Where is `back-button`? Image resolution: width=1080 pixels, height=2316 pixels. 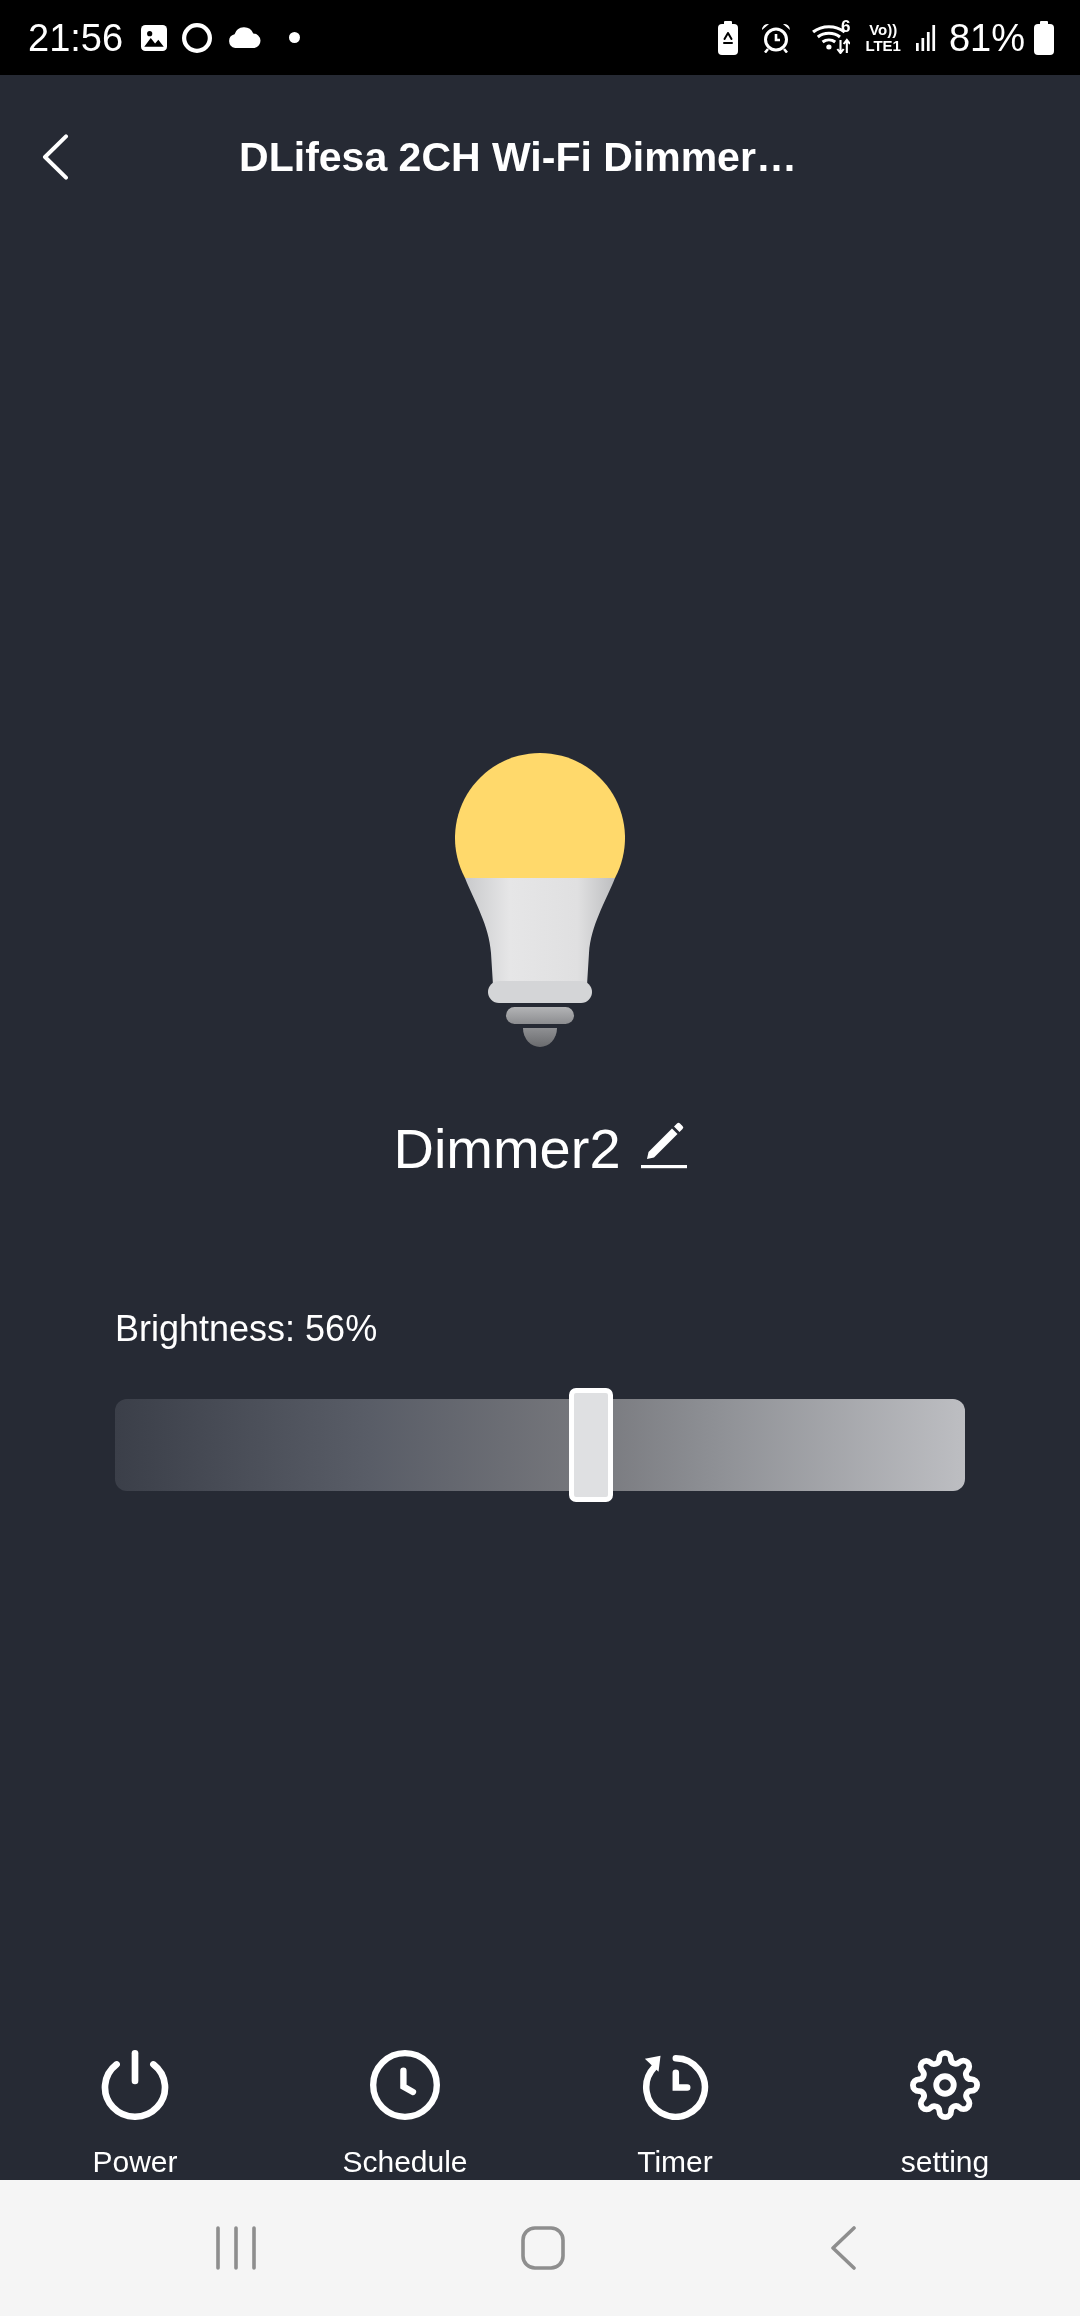
back-button is located at coordinates (55, 157).